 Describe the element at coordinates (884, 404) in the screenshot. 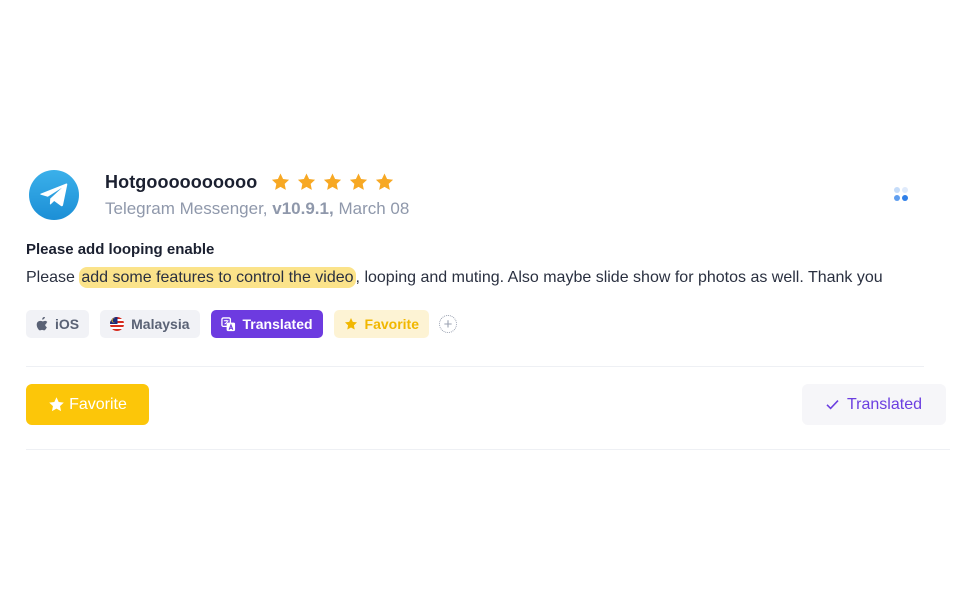

I see `translated-button-label: Translated` at that location.